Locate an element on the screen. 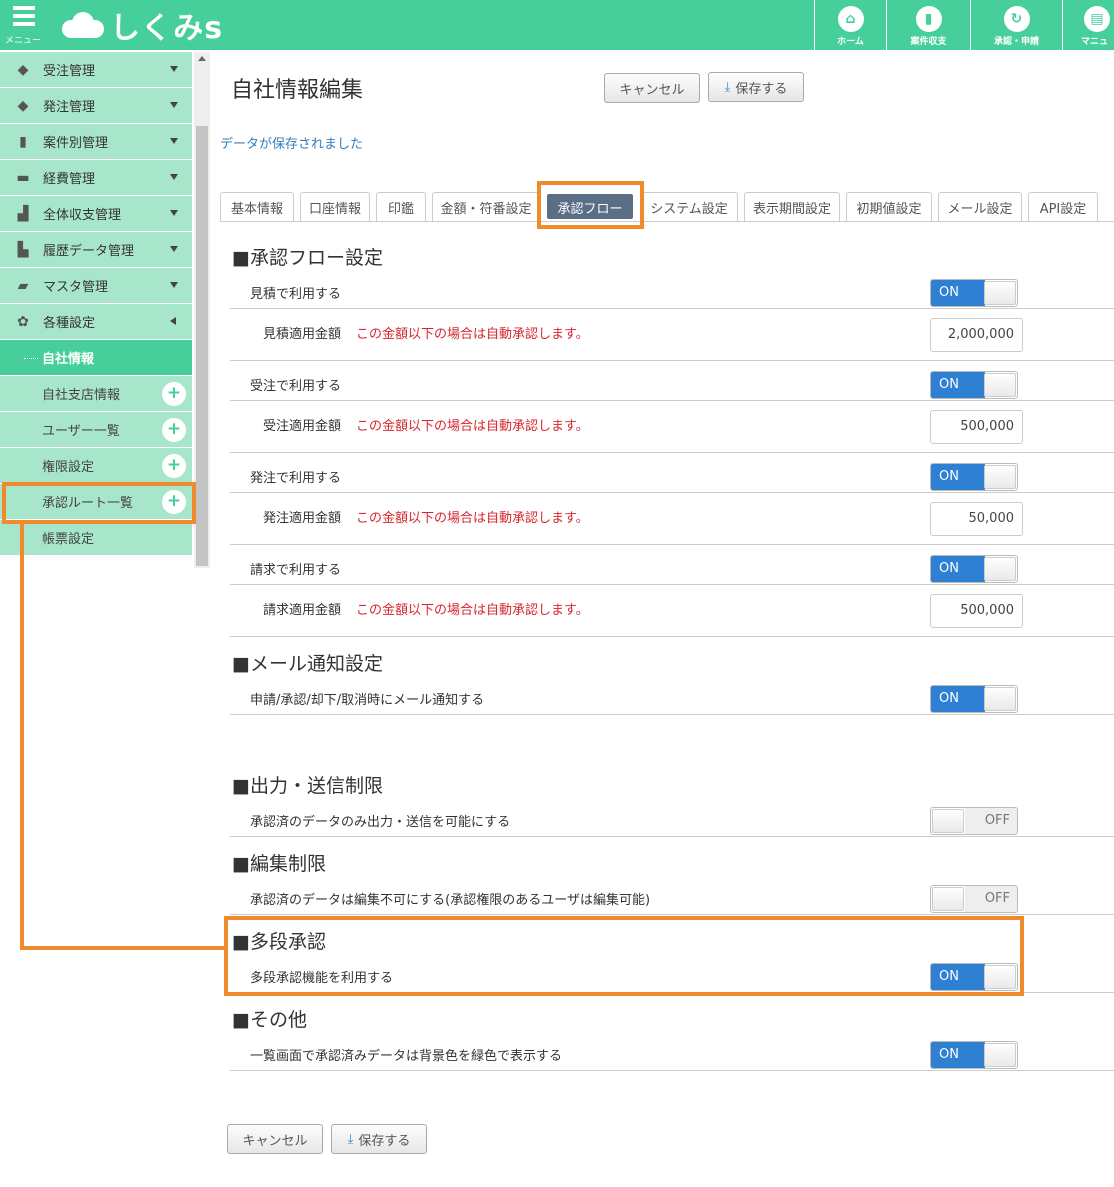 The image size is (1114, 1187). sidebar-item-overall-balance: ▟ 全体収支管理 is located at coordinates (96, 214).